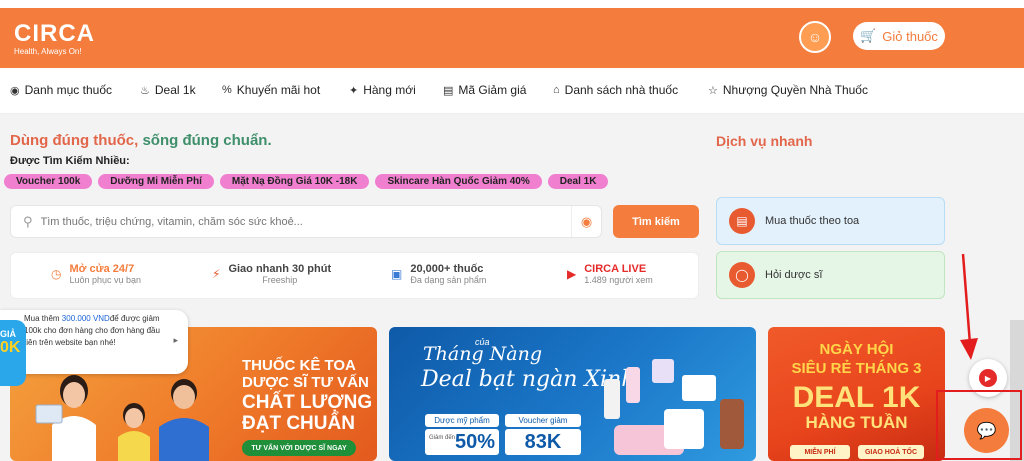  Describe the element at coordinates (812, 221) in the screenshot. I see `service-label: Mua thuốc theo toa` at that location.